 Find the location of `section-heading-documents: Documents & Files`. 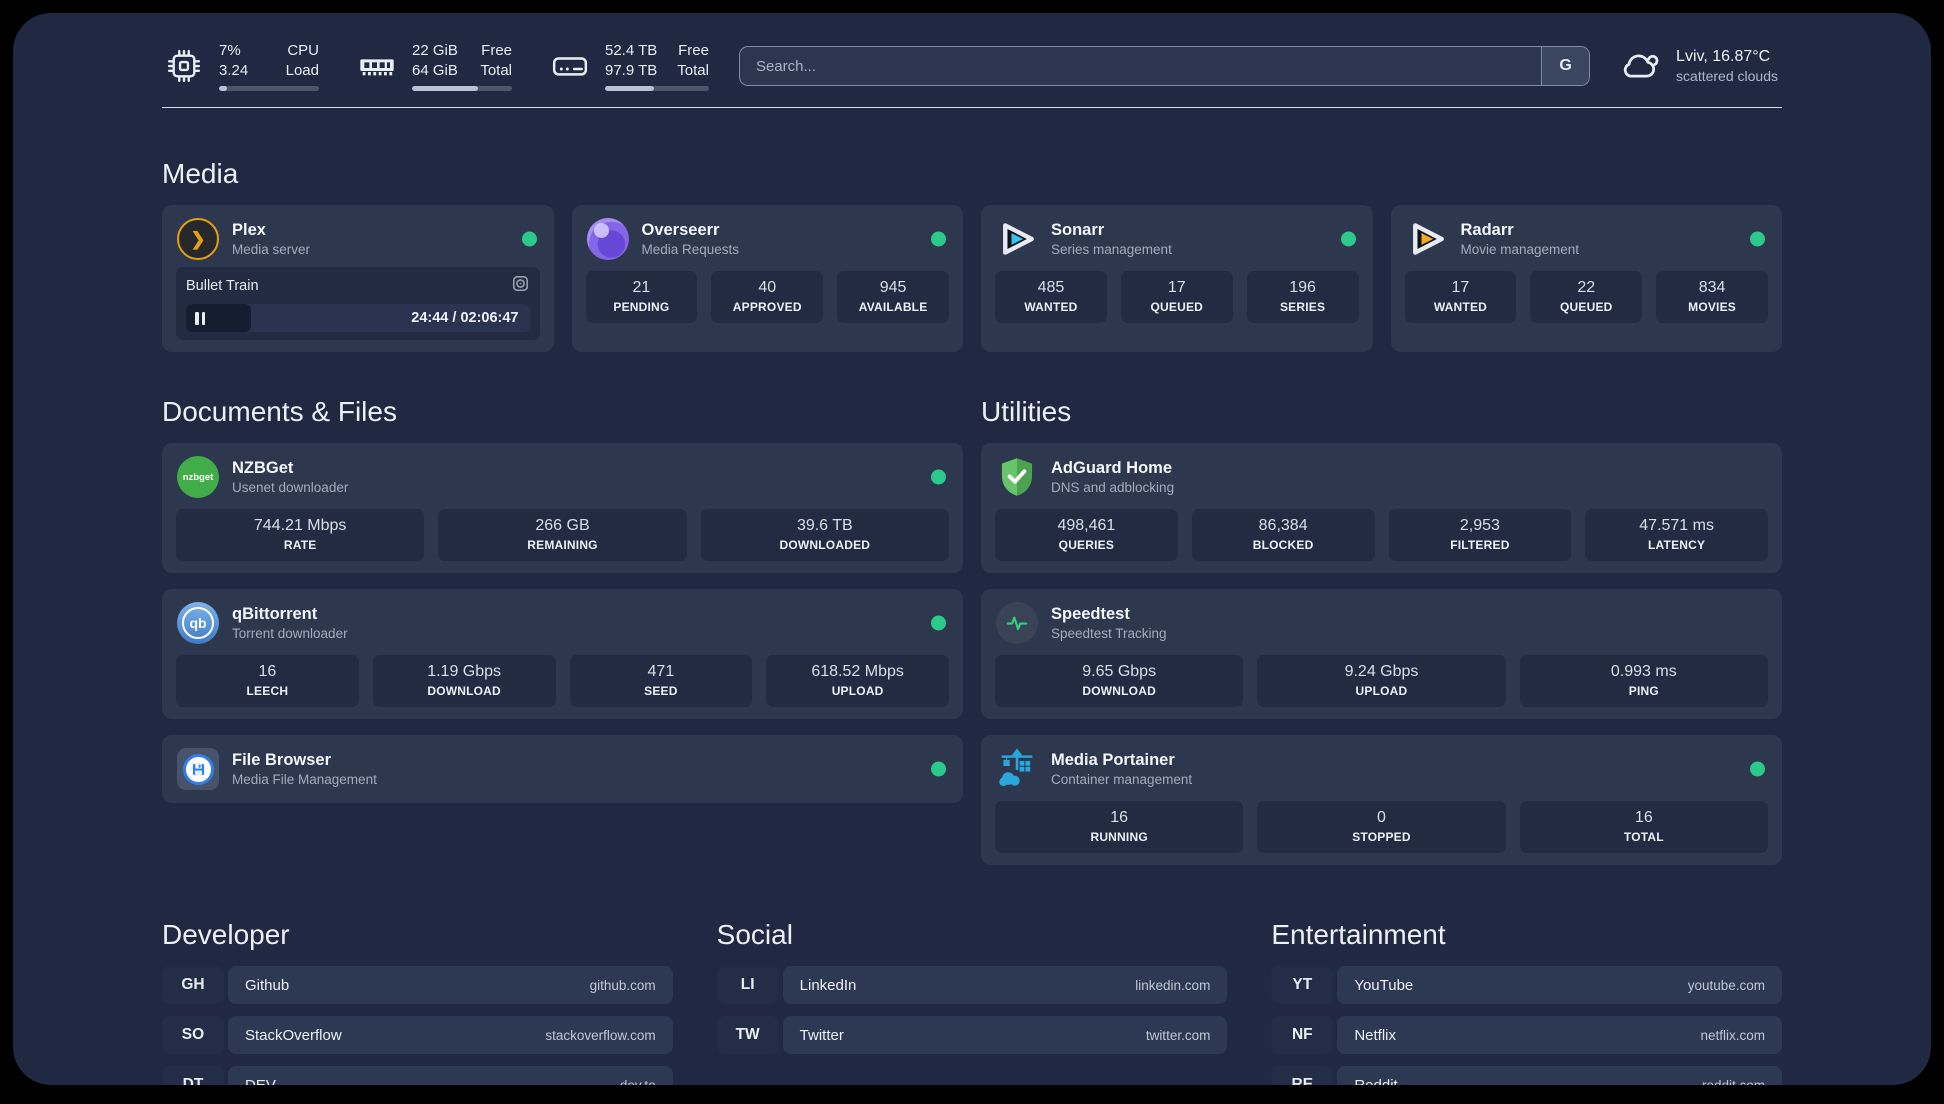

section-heading-documents: Documents & Files is located at coordinates (279, 411).